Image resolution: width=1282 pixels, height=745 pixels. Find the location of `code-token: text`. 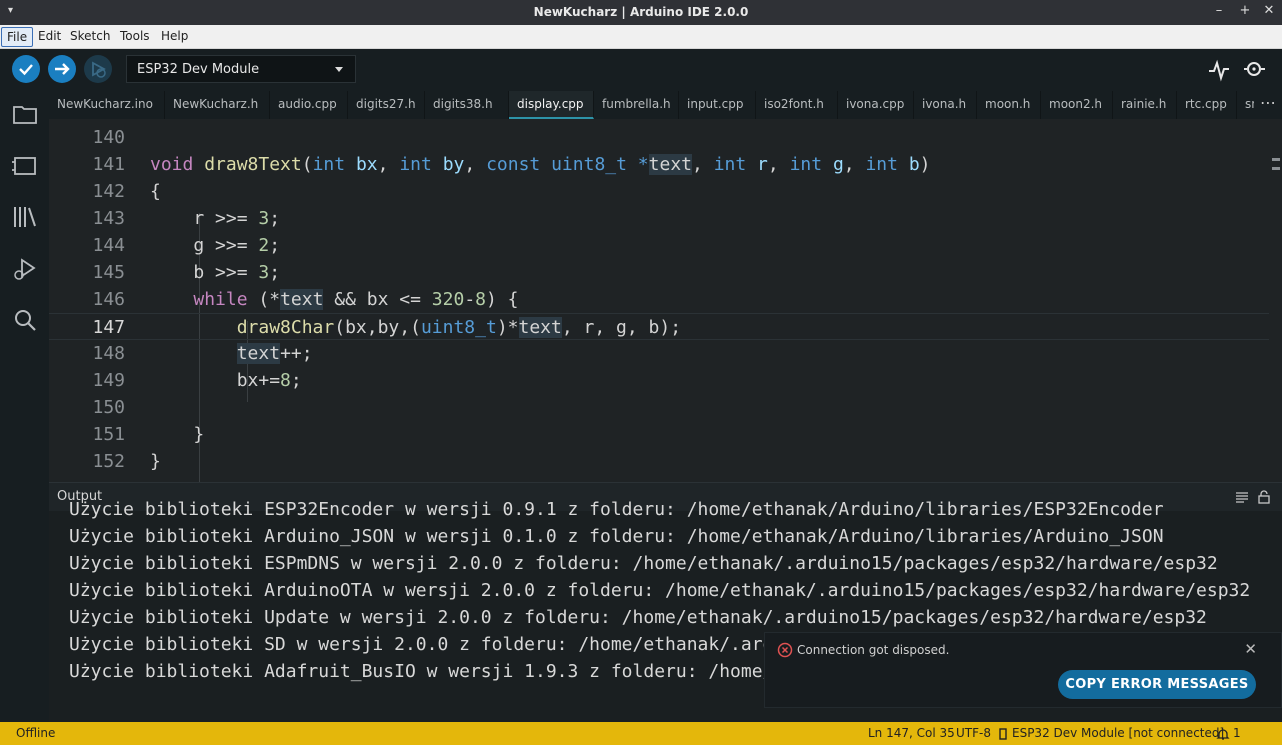

code-token: text is located at coordinates (258, 353).